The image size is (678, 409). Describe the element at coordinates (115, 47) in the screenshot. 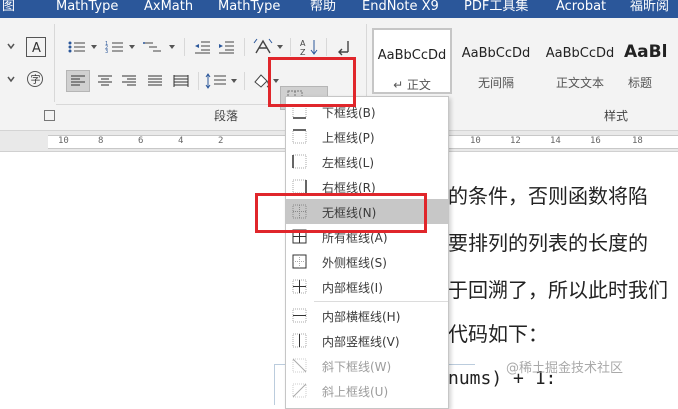

I see `numbering-icon: 123` at that location.